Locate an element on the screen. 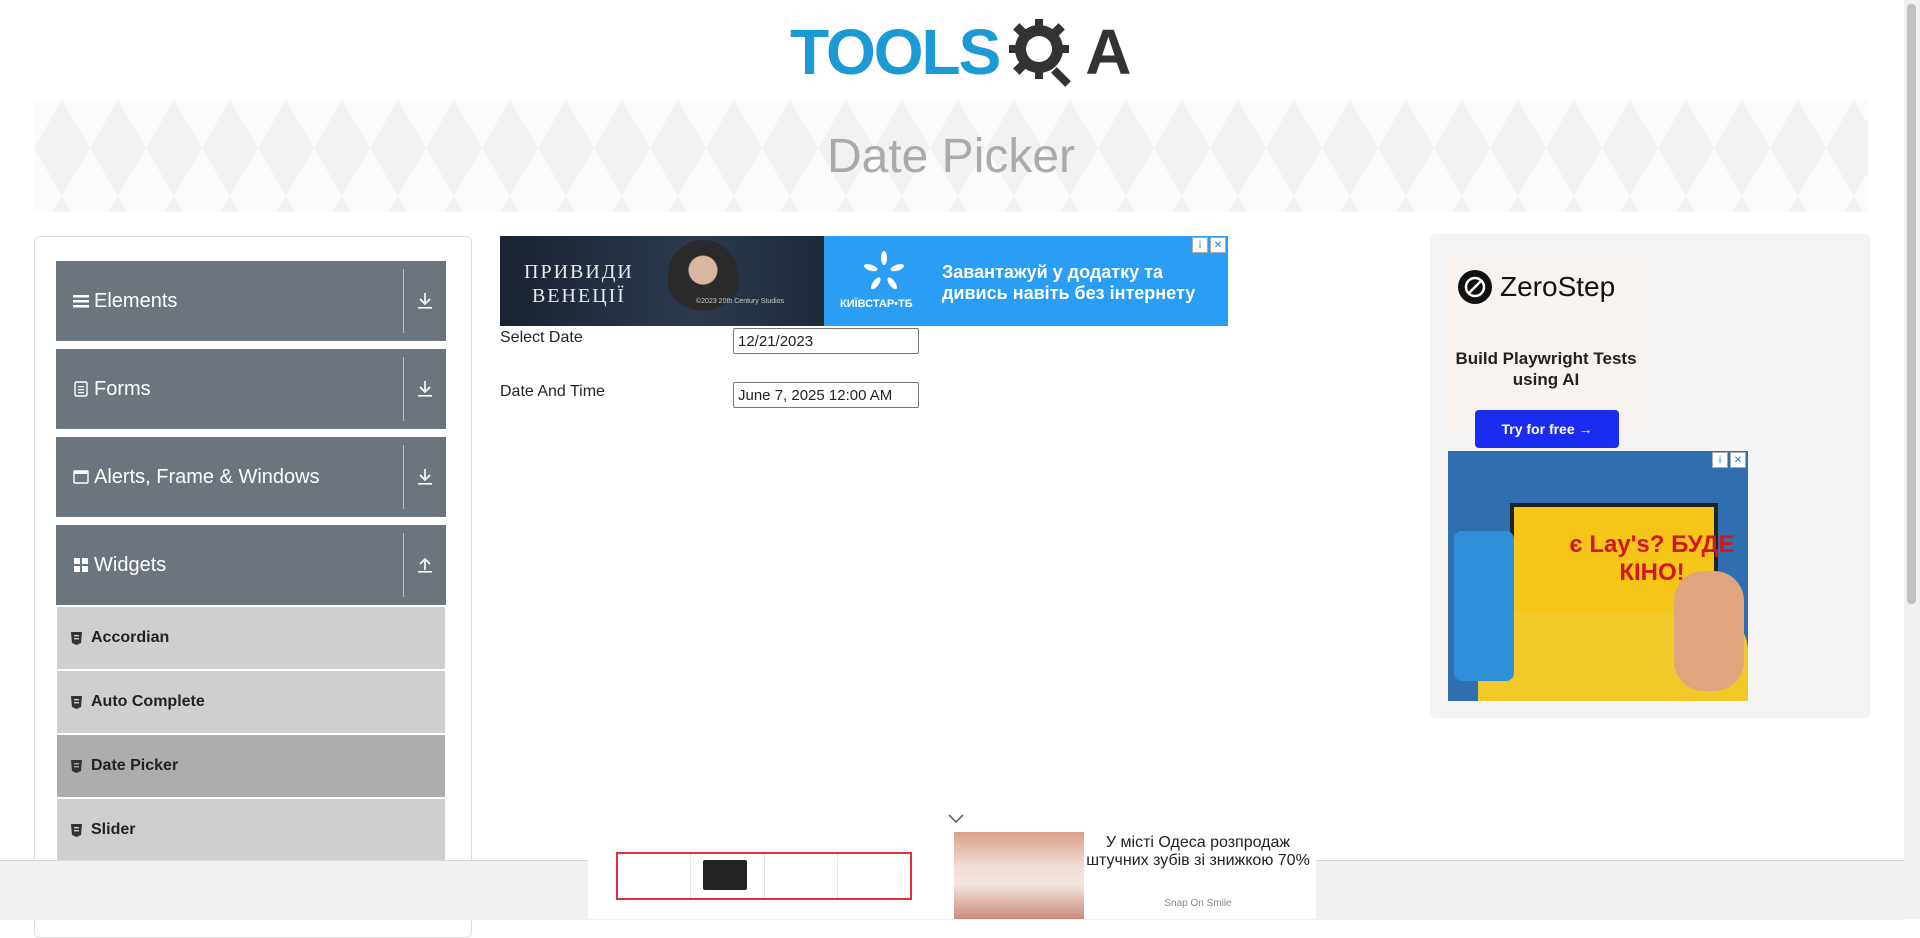  sidebar-item-label: Accordian is located at coordinates (130, 637).